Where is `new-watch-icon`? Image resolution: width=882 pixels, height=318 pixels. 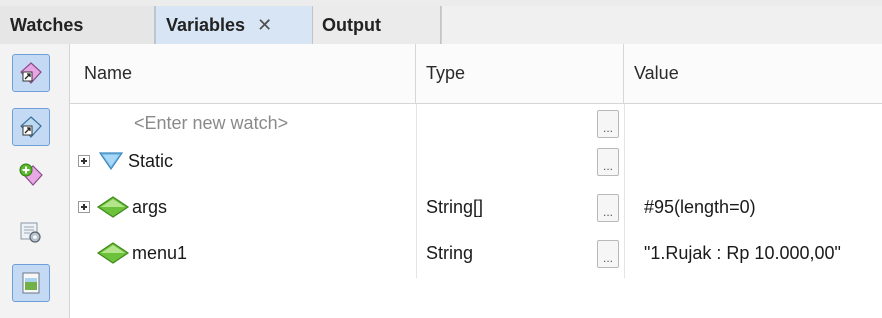
new-watch-icon is located at coordinates (31, 174).